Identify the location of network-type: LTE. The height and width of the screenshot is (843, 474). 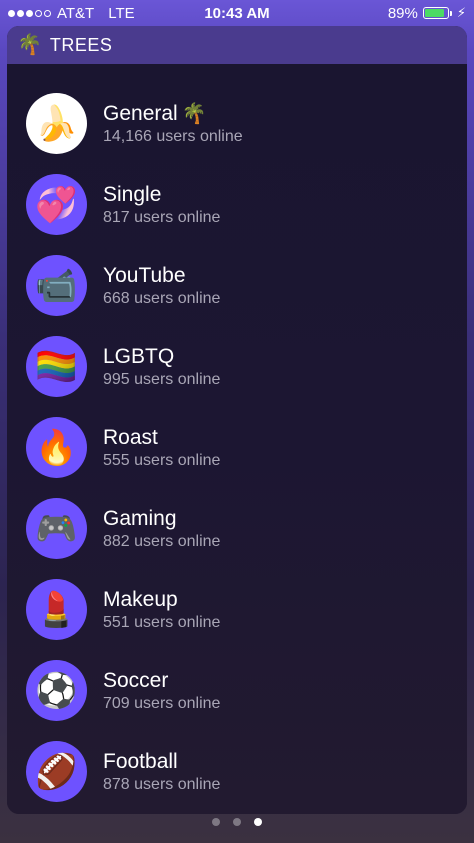
(121, 13).